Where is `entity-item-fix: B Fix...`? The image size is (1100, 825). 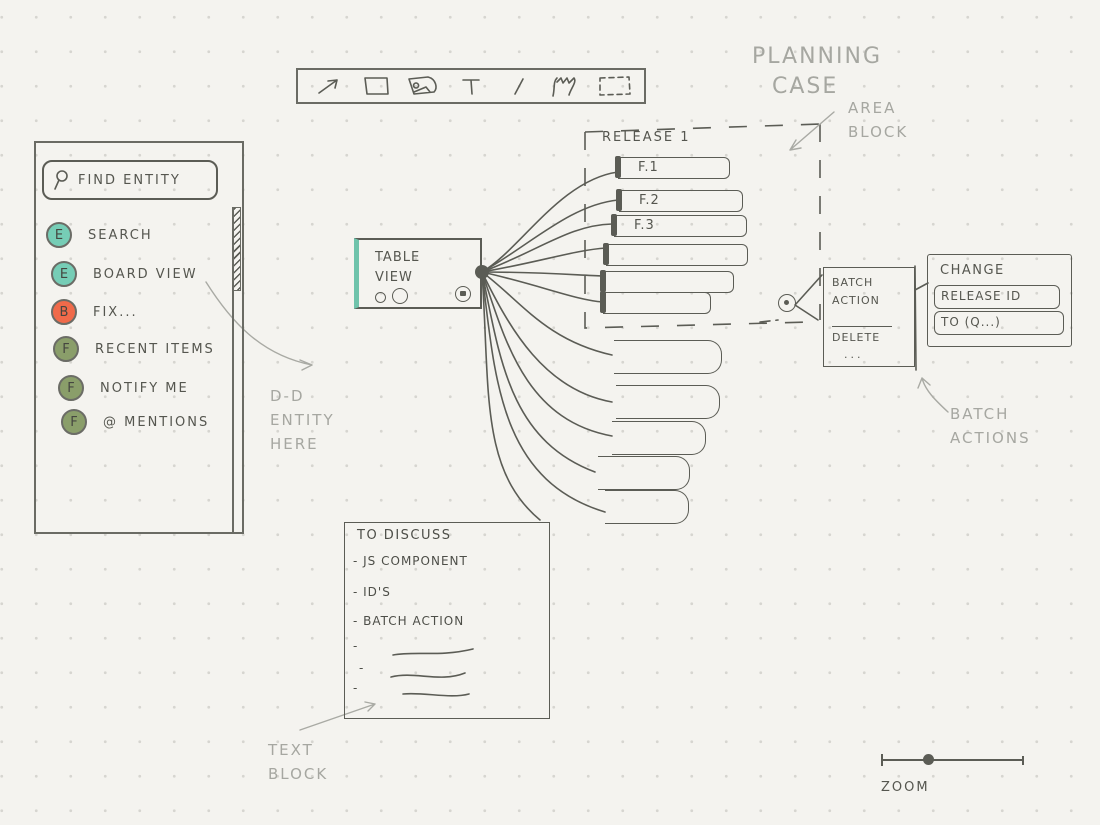 entity-item-fix: B Fix... is located at coordinates (94, 312).